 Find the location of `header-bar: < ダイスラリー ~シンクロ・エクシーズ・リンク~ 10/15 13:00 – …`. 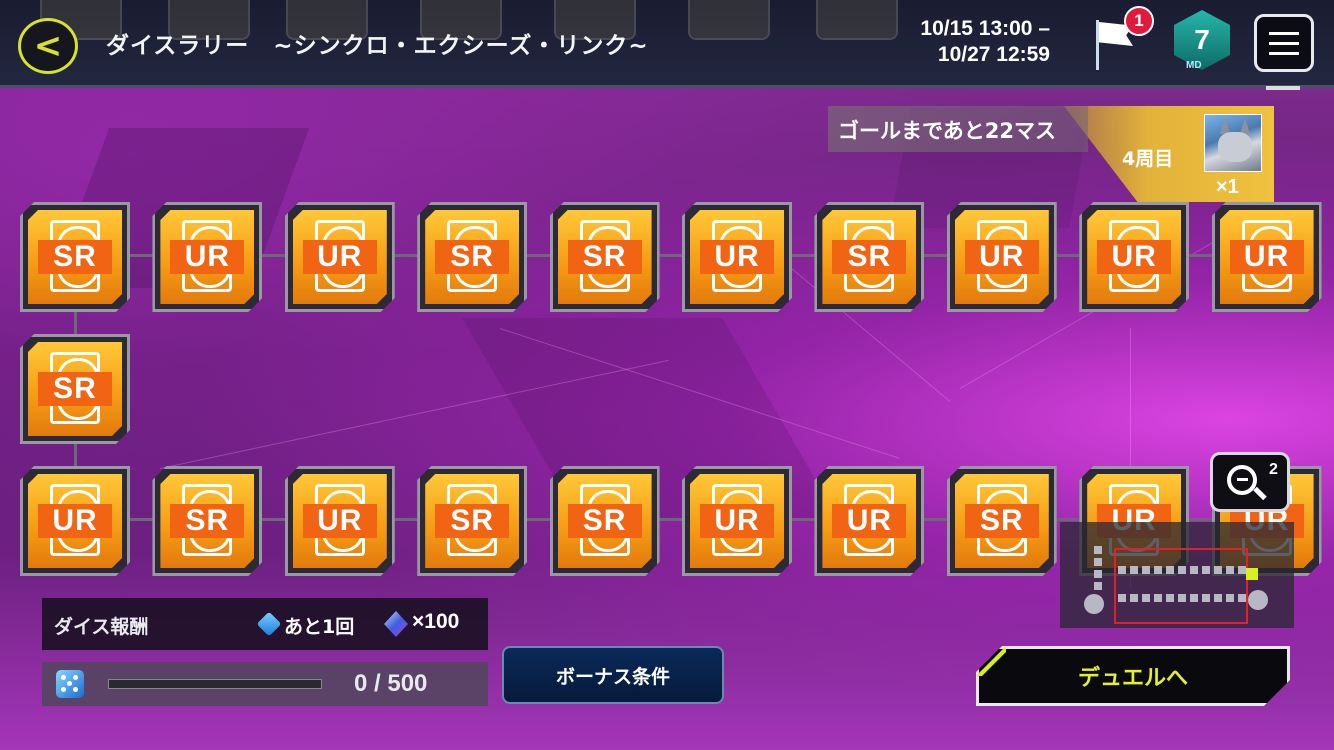

header-bar: < ダイスラリー ~シンクロ・エクシーズ・リンク~ 10/15 13:00 – … is located at coordinates (667, 44).